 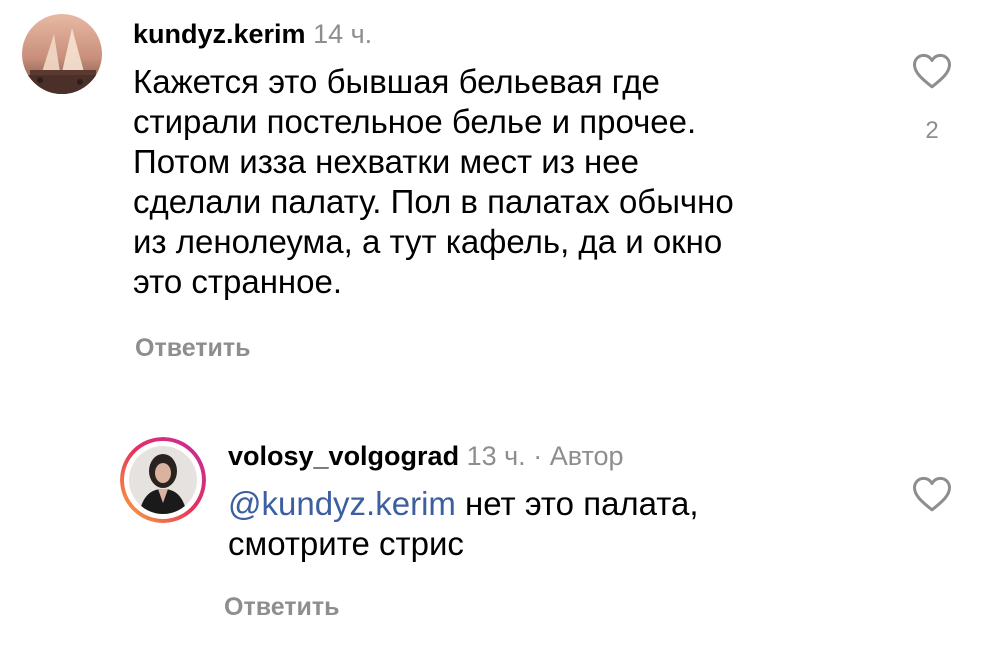 I want to click on author-badge: Автор, so click(x=586, y=456).